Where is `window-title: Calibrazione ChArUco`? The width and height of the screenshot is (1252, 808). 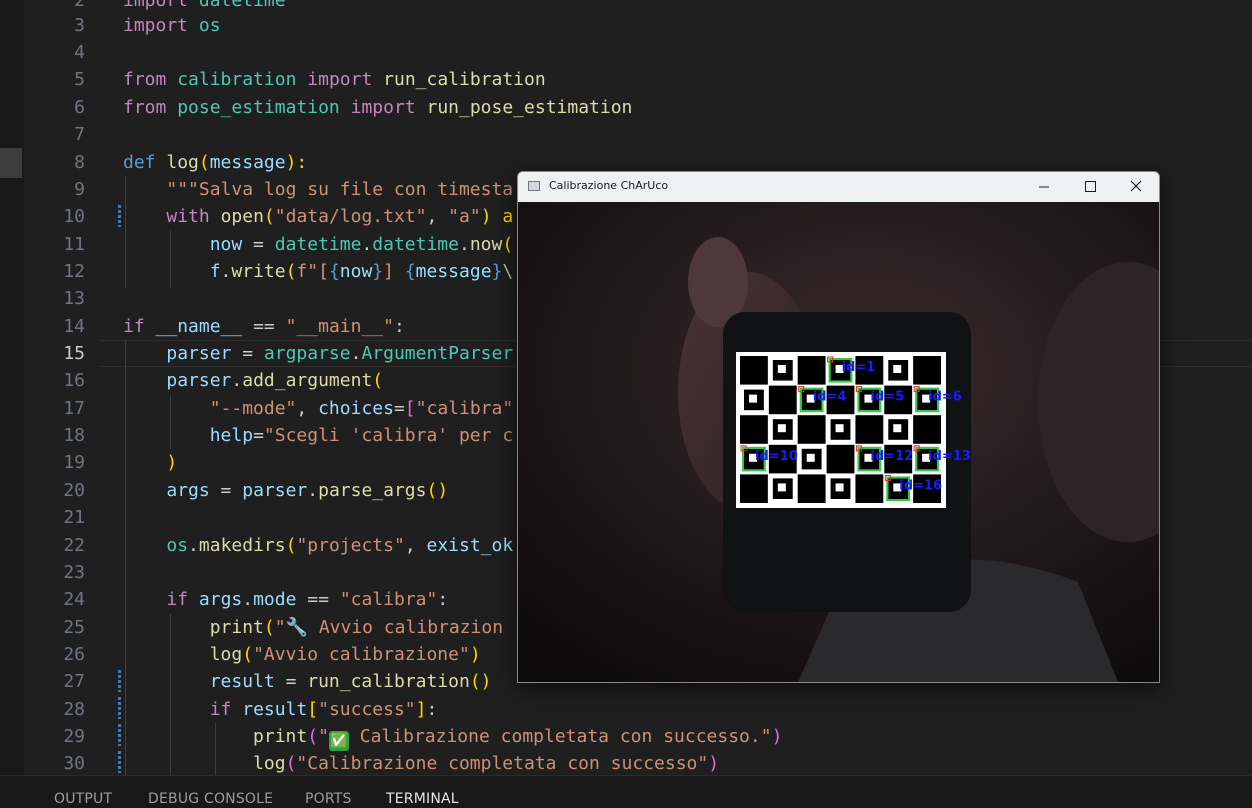 window-title: Calibrazione ChArUco is located at coordinates (609, 185).